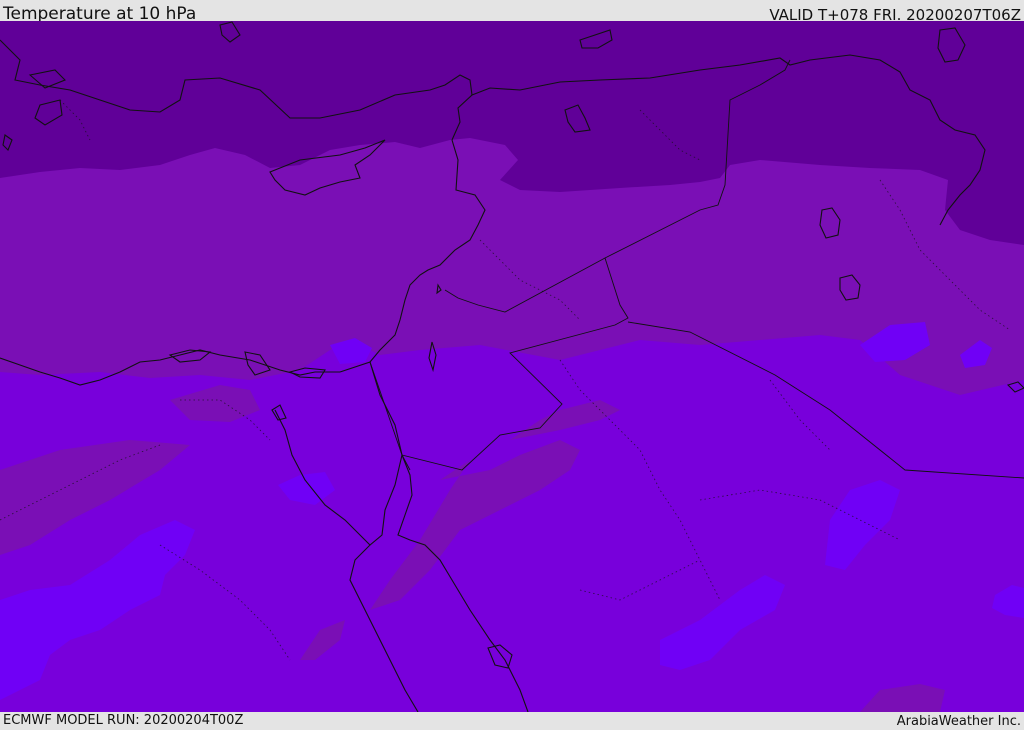 The width and height of the screenshot is (1024, 730). What do you see at coordinates (958, 721) in the screenshot?
I see `credit-label: ArabiaWeather Inc.` at bounding box center [958, 721].